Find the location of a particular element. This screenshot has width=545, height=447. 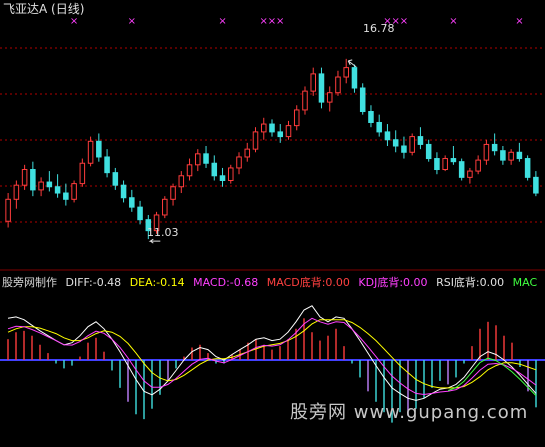

watermark: 股旁网 www.gupang.com is located at coordinates (409, 412).